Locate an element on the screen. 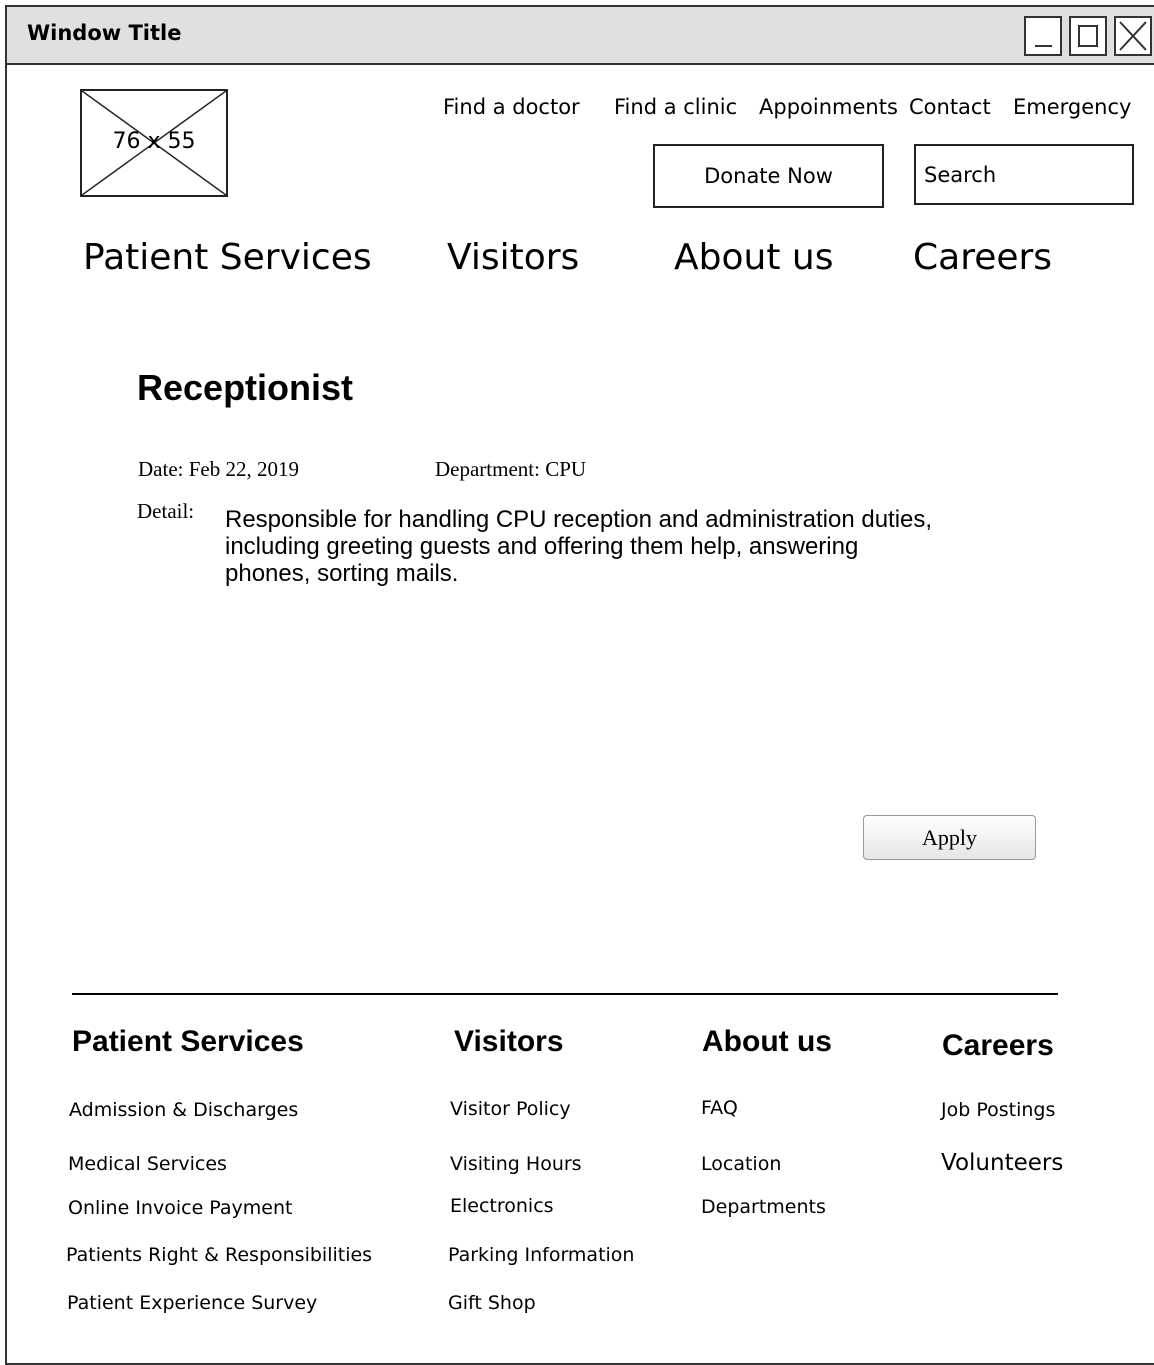 This screenshot has width=1154, height=1365. link-appointments: Appoinments is located at coordinates (828, 107).